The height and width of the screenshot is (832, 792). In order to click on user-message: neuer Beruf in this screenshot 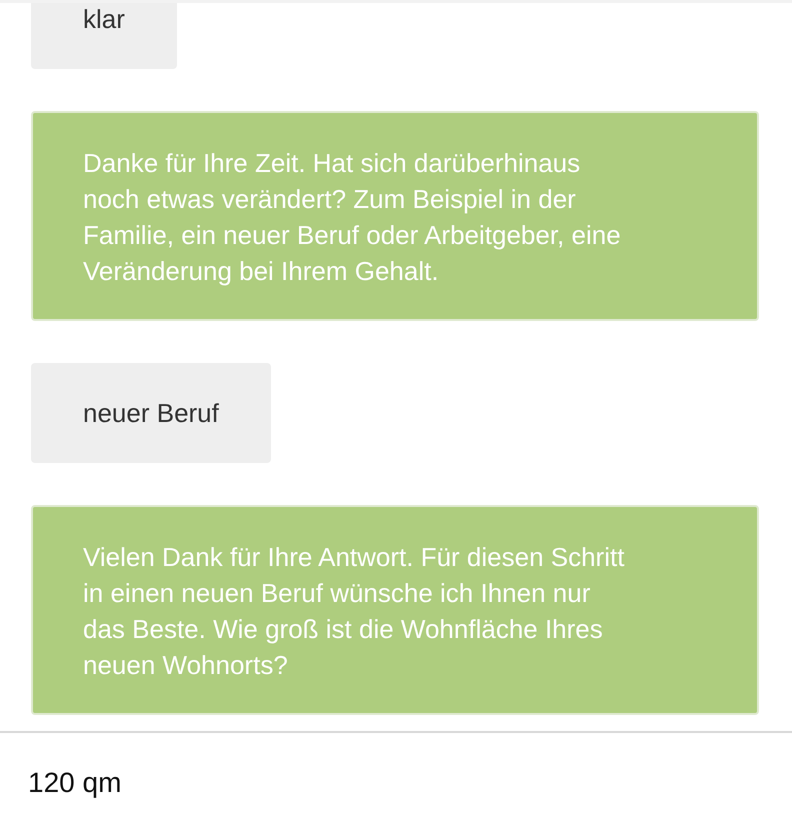, I will do `click(151, 413)`.